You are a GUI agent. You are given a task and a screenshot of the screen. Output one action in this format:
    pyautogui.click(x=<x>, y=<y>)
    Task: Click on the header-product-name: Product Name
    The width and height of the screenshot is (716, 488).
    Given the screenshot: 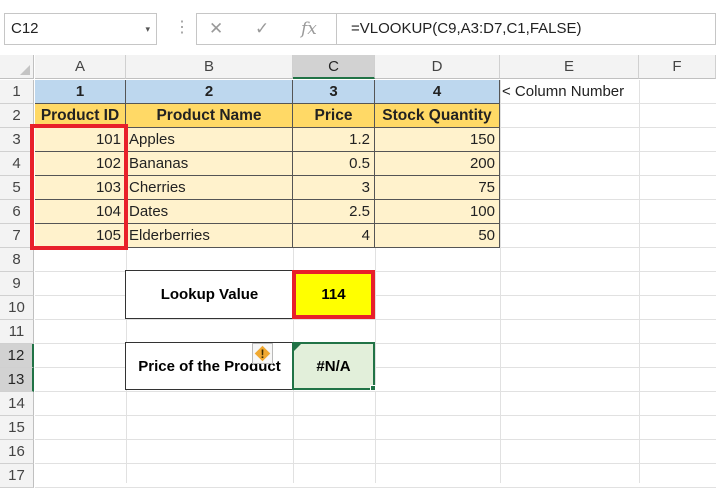 What is the action you would take?
    pyautogui.click(x=209, y=116)
    